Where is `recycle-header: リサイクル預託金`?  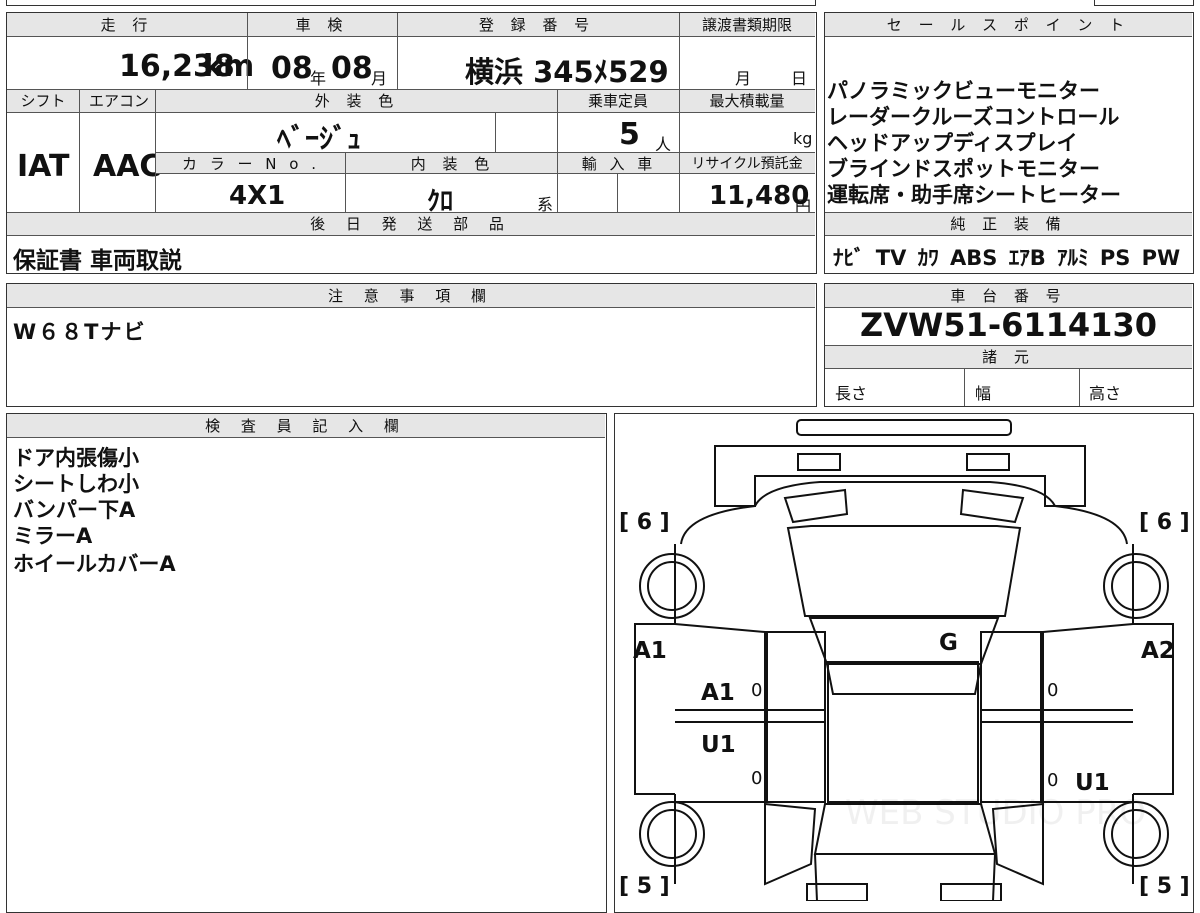
recycle-header: リサイクル預託金 is located at coordinates (747, 164).